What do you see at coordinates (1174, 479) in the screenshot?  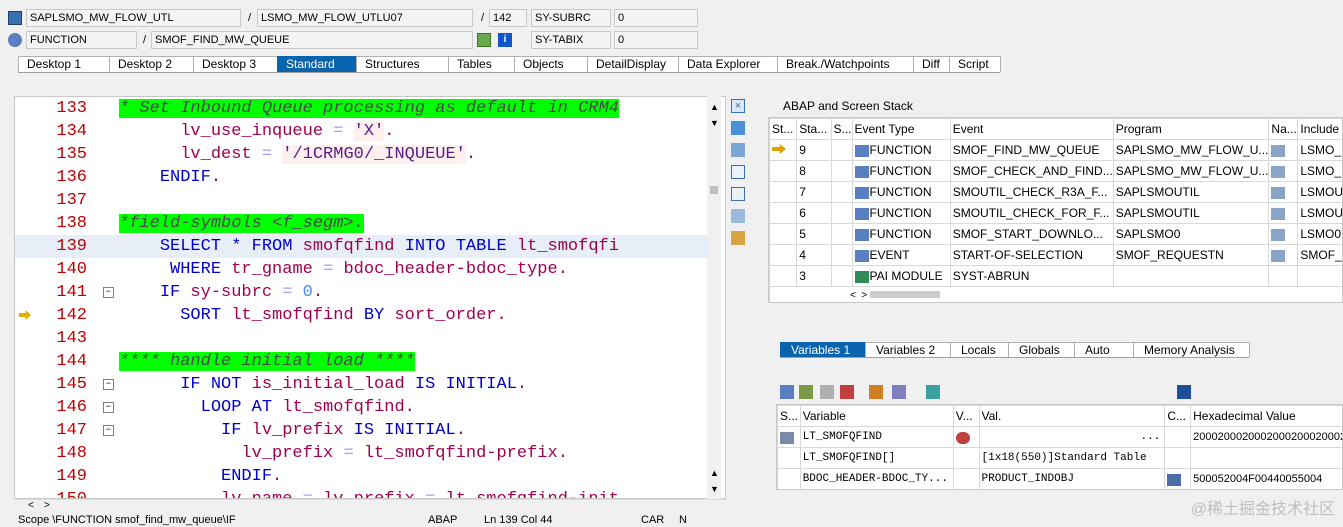 I see `edit-pencil-icon` at bounding box center [1174, 479].